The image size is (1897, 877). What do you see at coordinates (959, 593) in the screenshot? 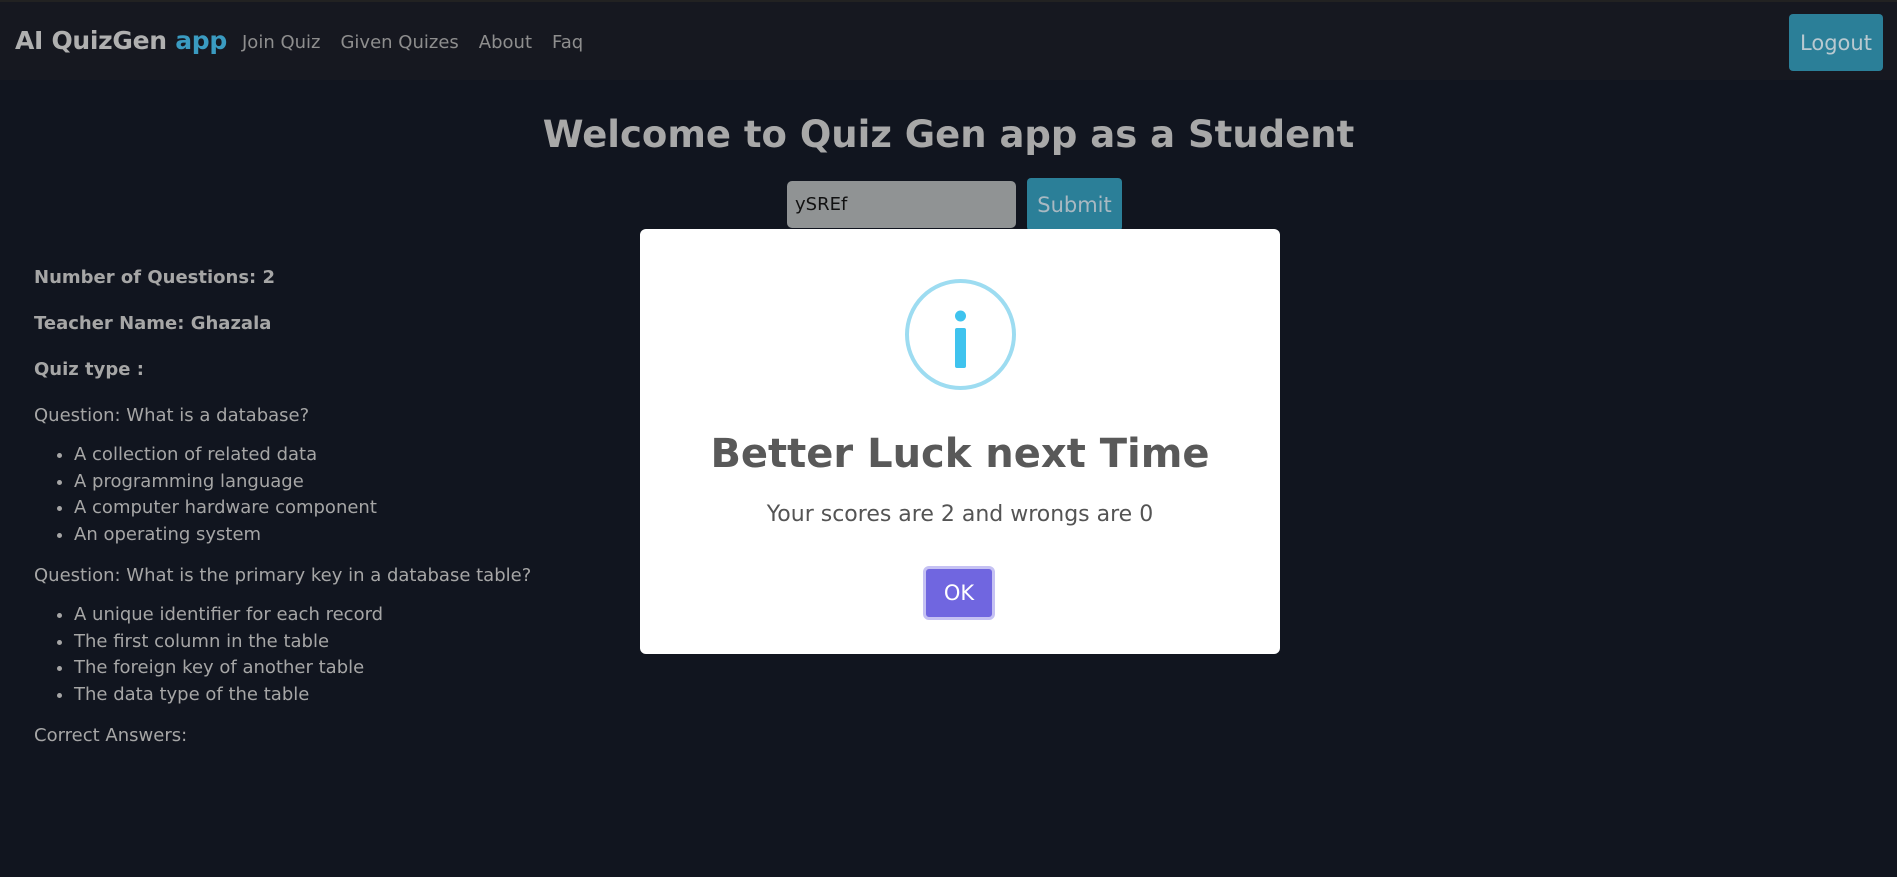
I see `ok-button: OK` at bounding box center [959, 593].